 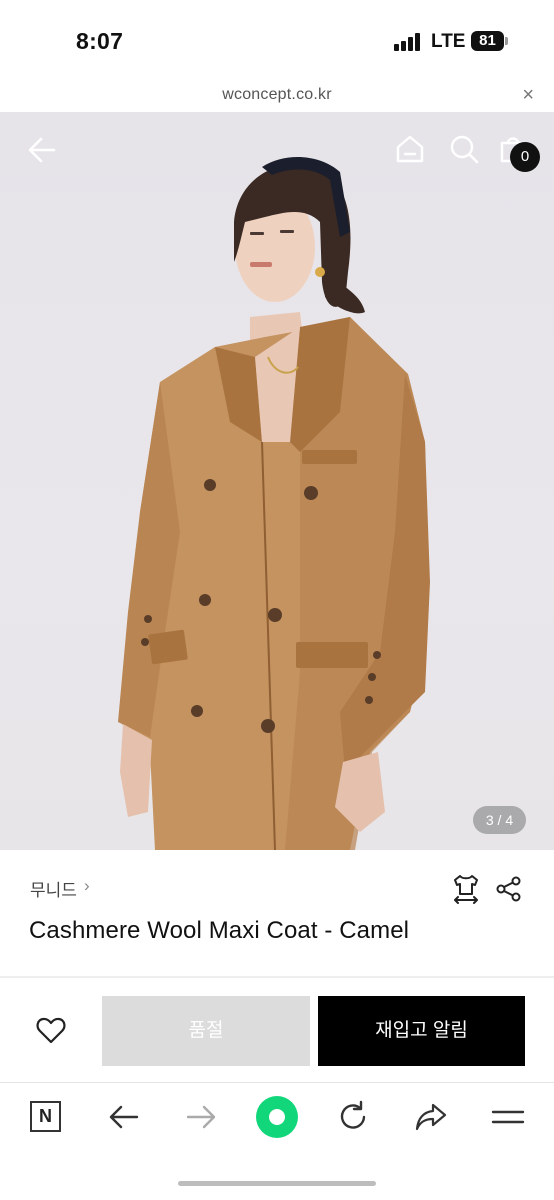 What do you see at coordinates (525, 157) in the screenshot?
I see `cart-count-badge: 0` at bounding box center [525, 157].